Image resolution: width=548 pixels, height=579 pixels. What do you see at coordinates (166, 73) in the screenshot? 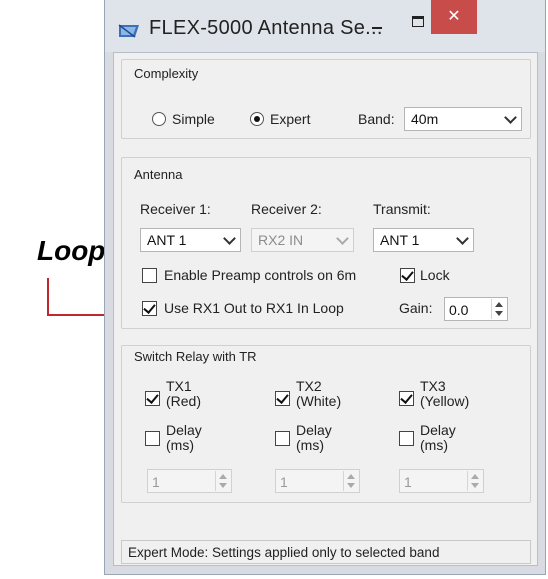
I see `complexity-legend: Complexity` at bounding box center [166, 73].